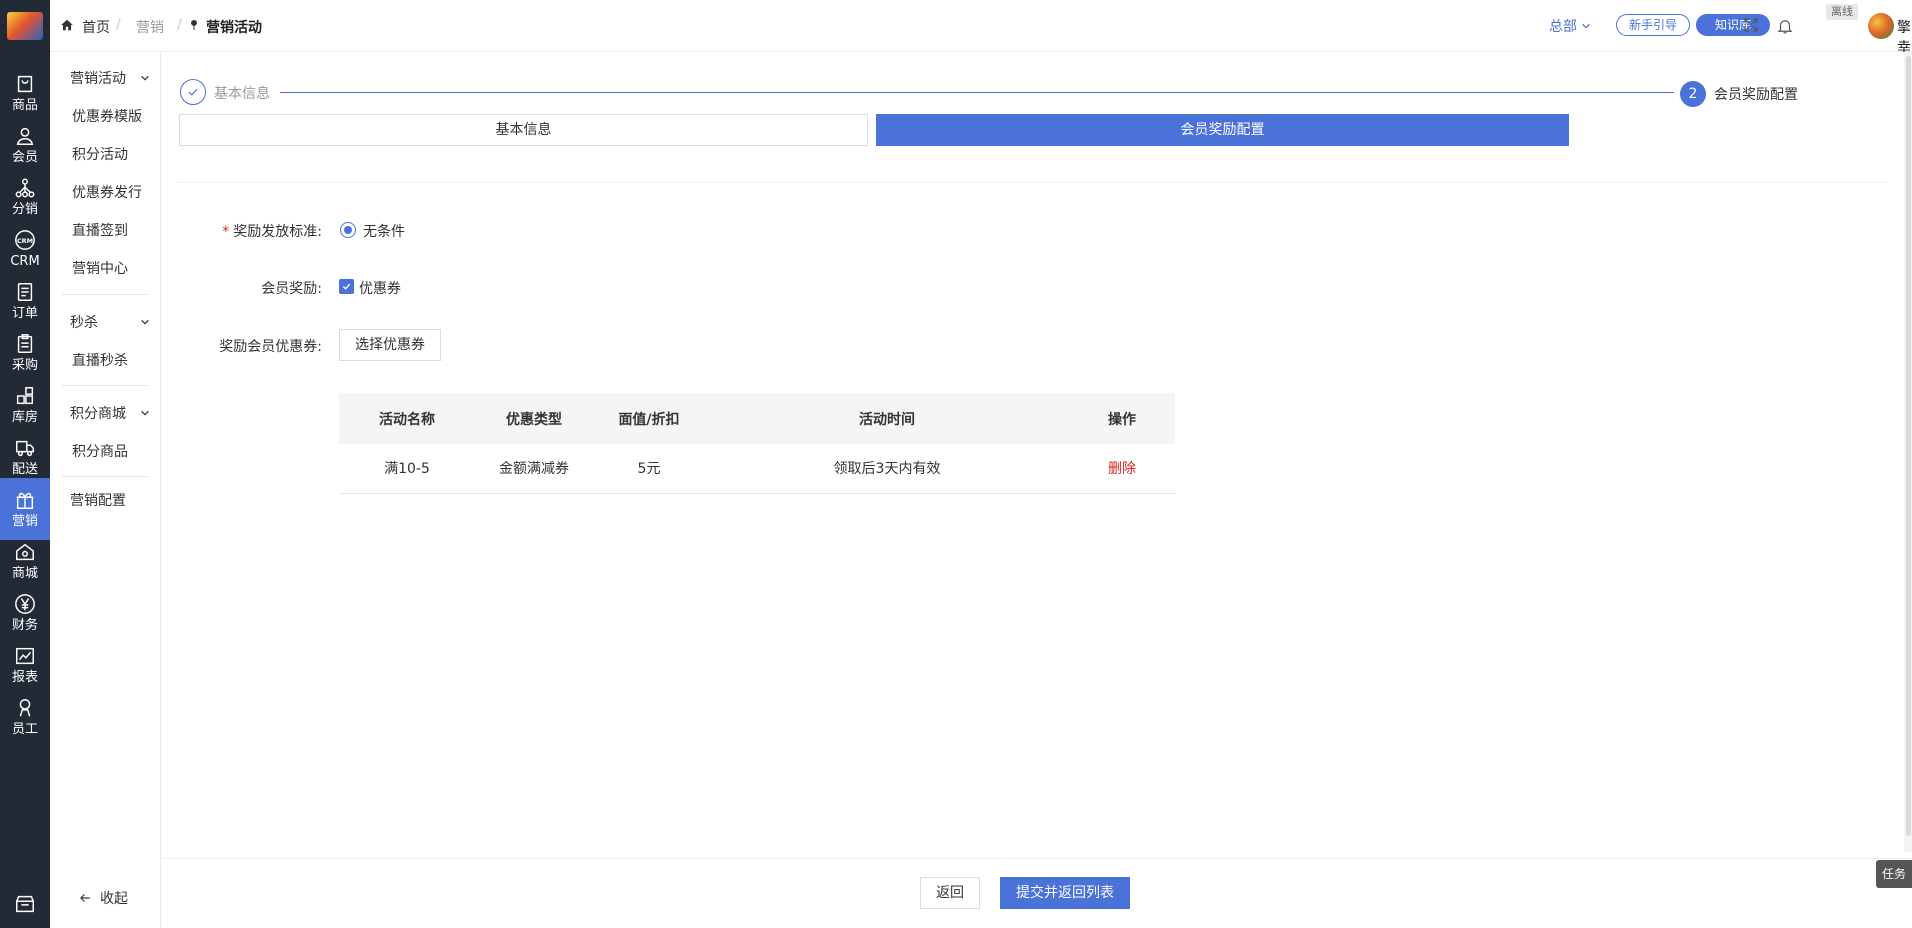  What do you see at coordinates (25, 261) in the screenshot?
I see `rail-label: CRM` at bounding box center [25, 261].